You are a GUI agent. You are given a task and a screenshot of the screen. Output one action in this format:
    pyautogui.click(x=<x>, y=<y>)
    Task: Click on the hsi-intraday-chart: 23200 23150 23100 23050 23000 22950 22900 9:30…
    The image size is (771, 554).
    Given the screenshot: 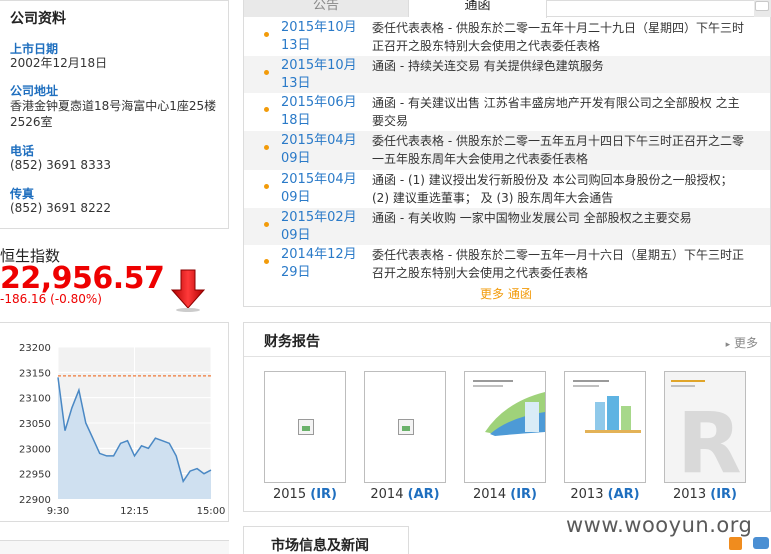 What is the action you would take?
    pyautogui.click(x=122, y=430)
    